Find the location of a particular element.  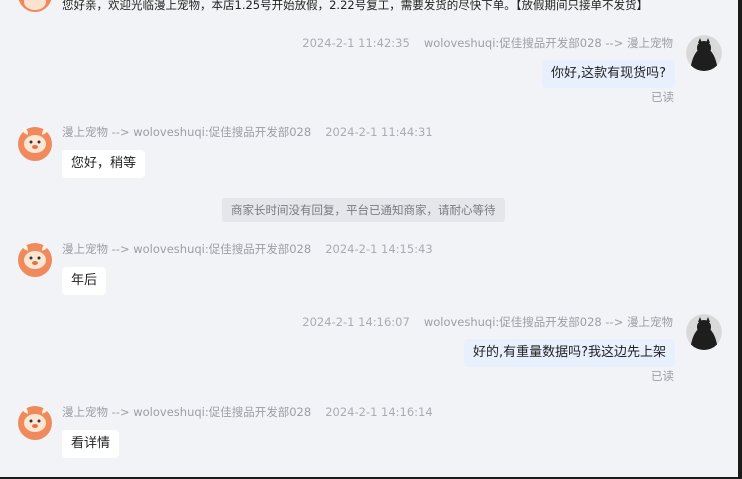

message-bubble: 您好，稍等 is located at coordinates (104, 164).